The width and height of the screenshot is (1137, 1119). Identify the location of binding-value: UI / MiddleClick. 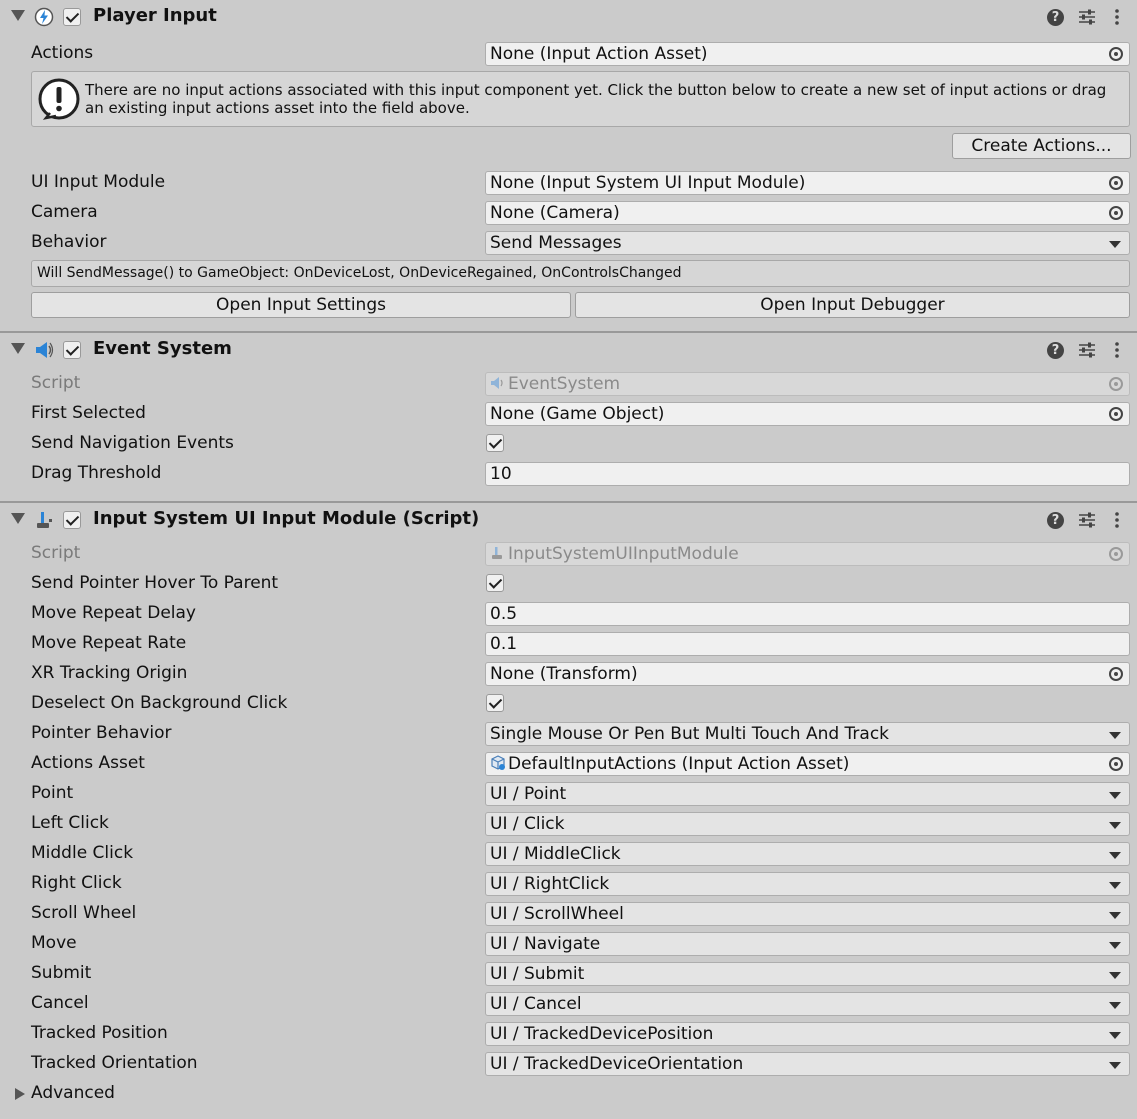
(555, 854).